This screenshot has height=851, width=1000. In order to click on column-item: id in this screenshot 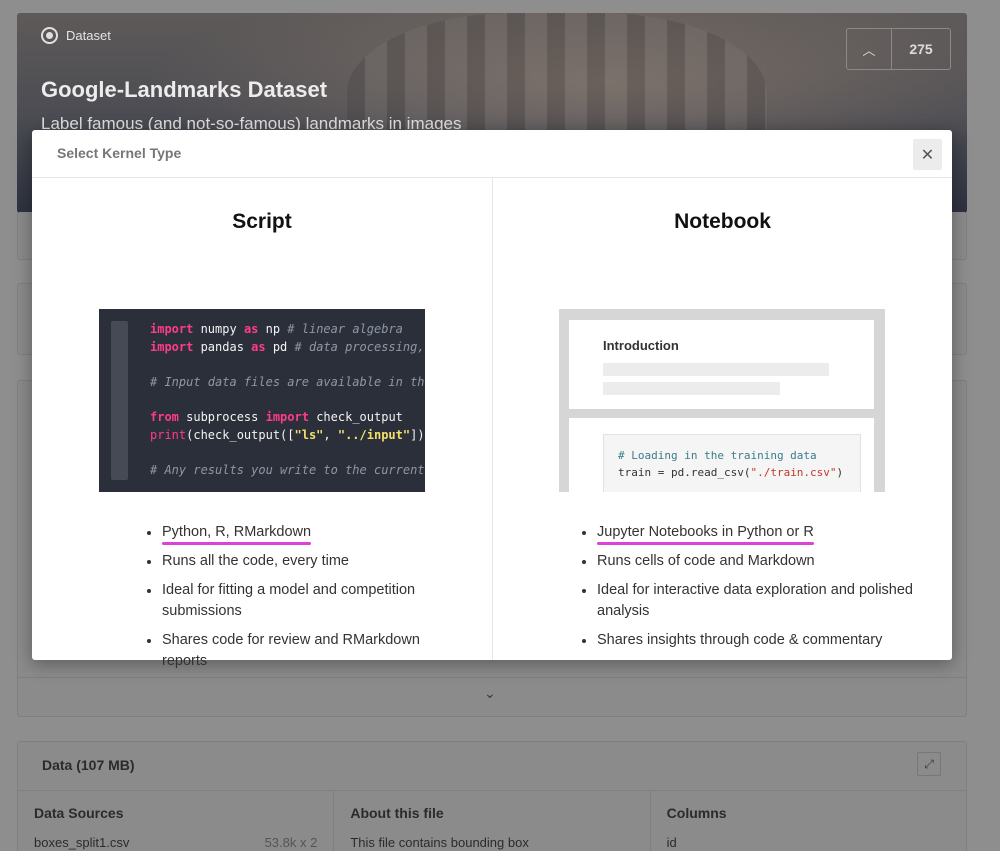, I will do `click(808, 842)`.